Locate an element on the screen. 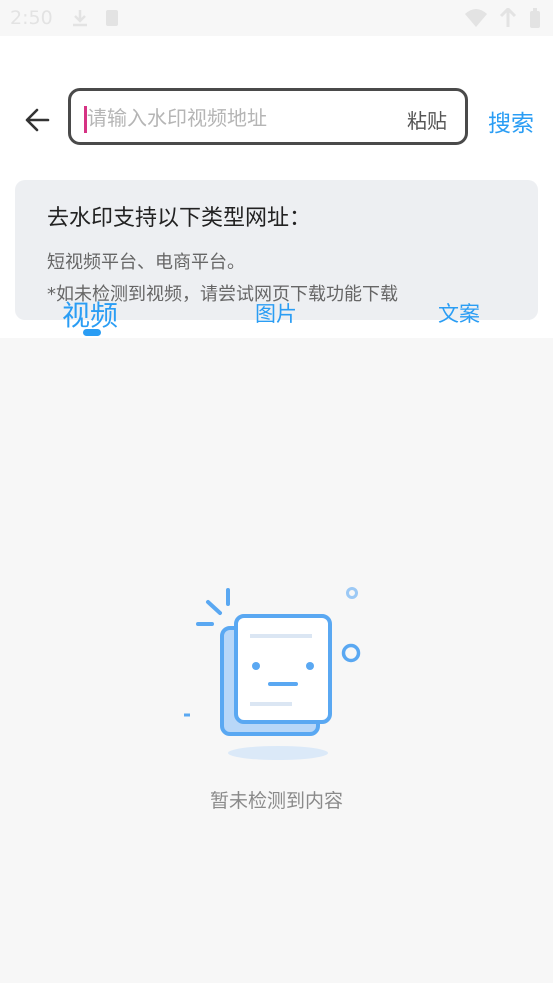 The height and width of the screenshot is (983, 553). url-input is located at coordinates (237, 118).